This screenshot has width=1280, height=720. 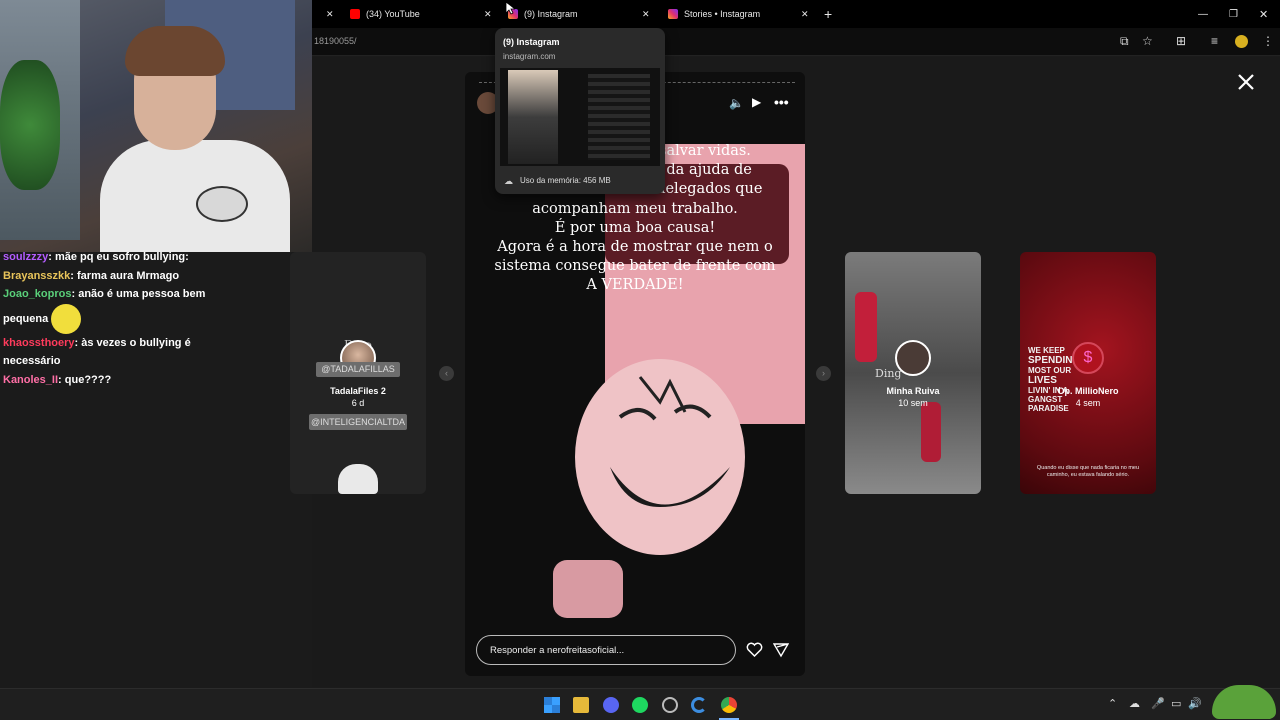 What do you see at coordinates (635, 247) in the screenshot?
I see `story-text-line: Agora é a hora de mostrar que nem o` at bounding box center [635, 247].